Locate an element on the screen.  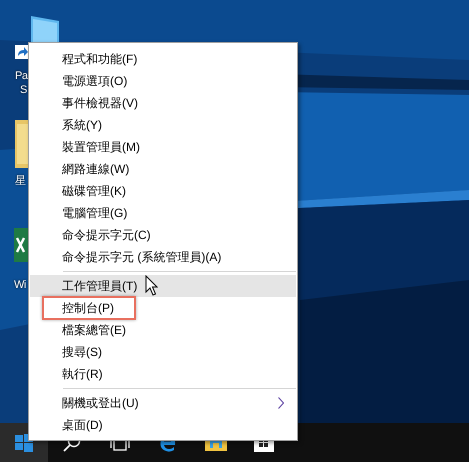
menu-item: 磁碟管理(K) is located at coordinates (163, 191).